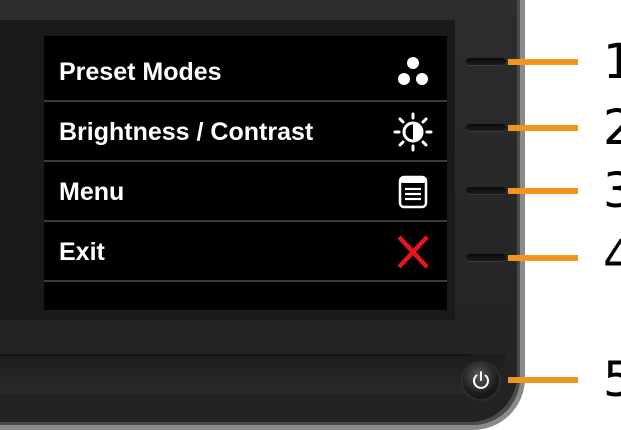 The width and height of the screenshot is (621, 430). I want to click on callout-number-3: 3, so click(612, 191).